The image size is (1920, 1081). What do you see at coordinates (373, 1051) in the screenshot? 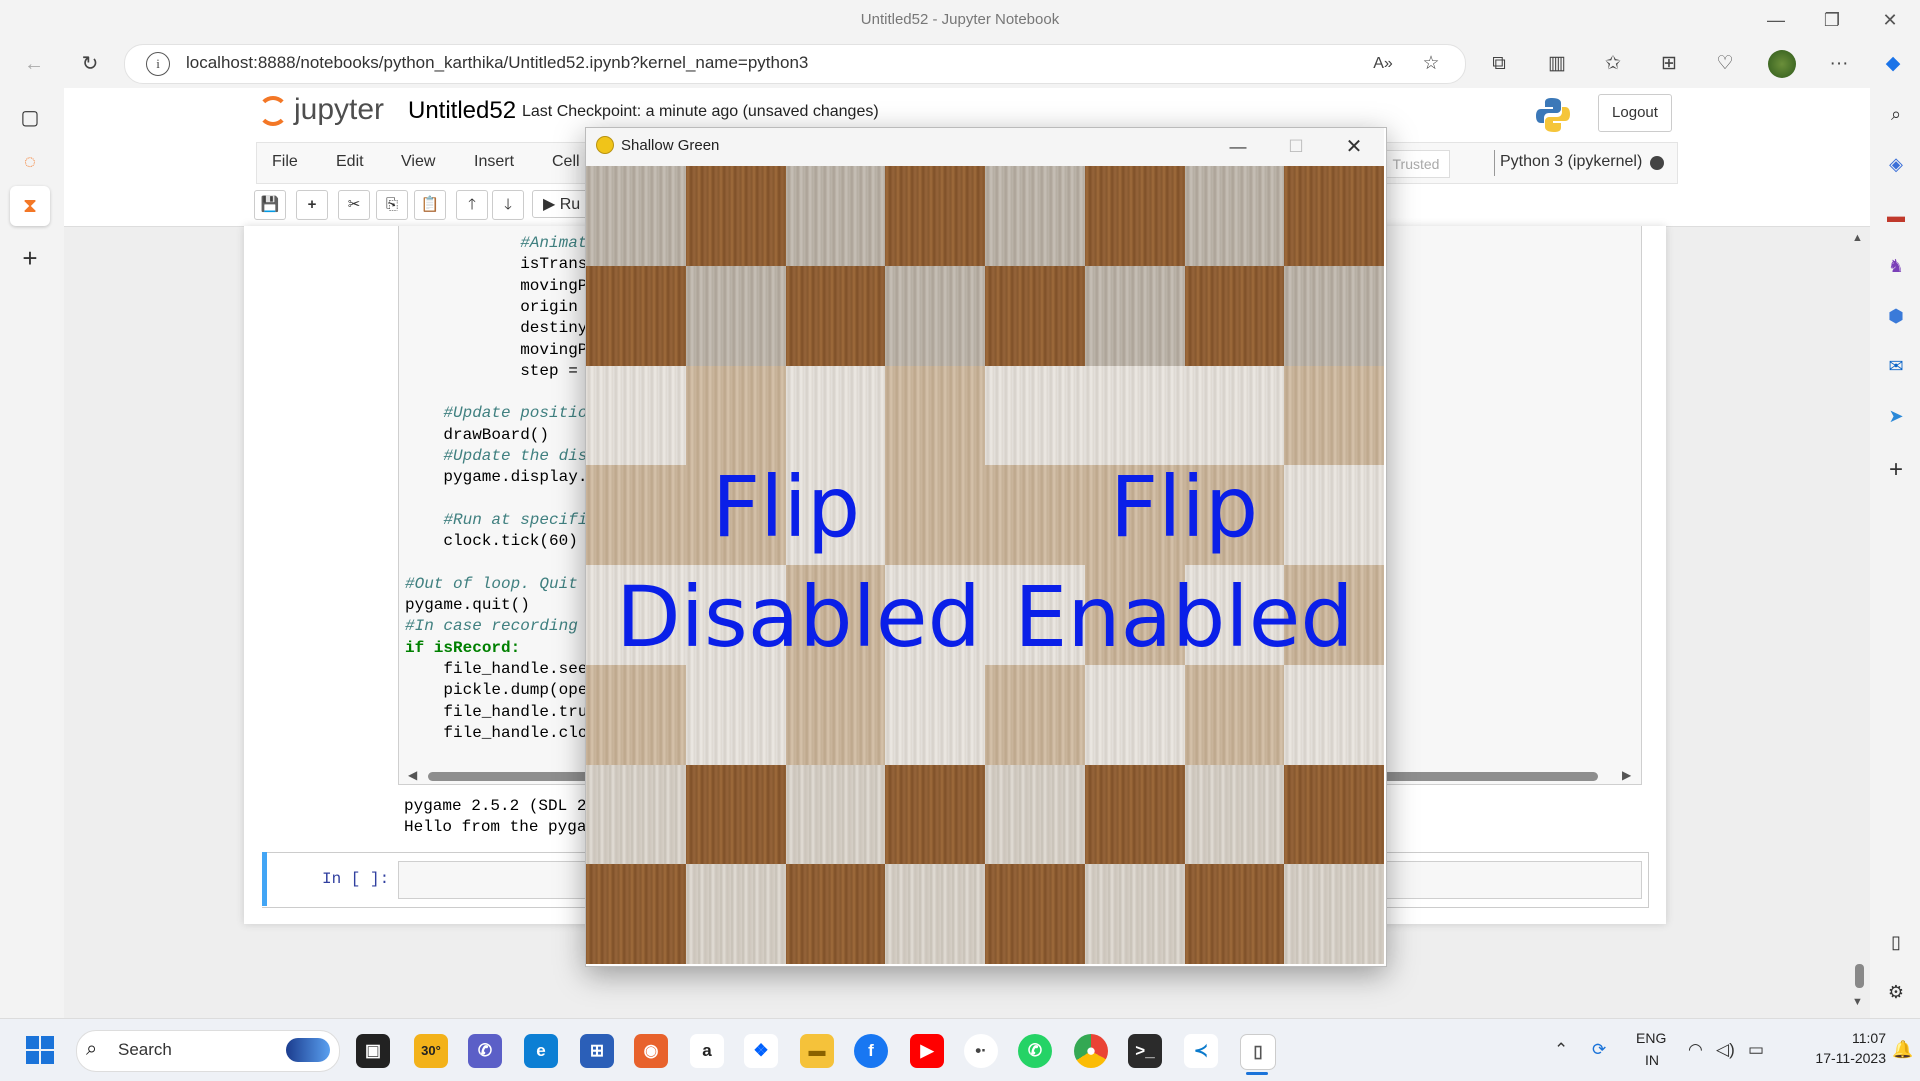
I see `task-view-icon: ▣` at bounding box center [373, 1051].